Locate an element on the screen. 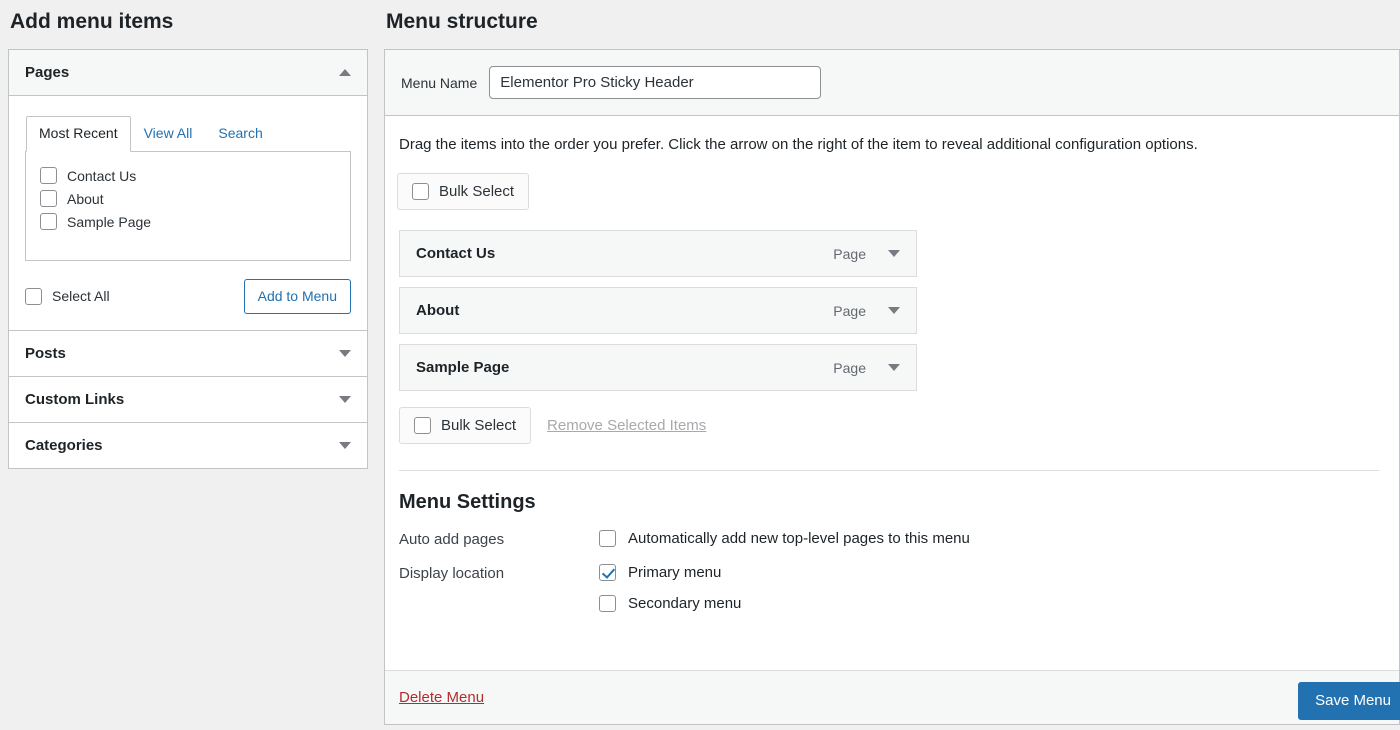 The image size is (1400, 730). checkbox-contact-us is located at coordinates (48, 176).